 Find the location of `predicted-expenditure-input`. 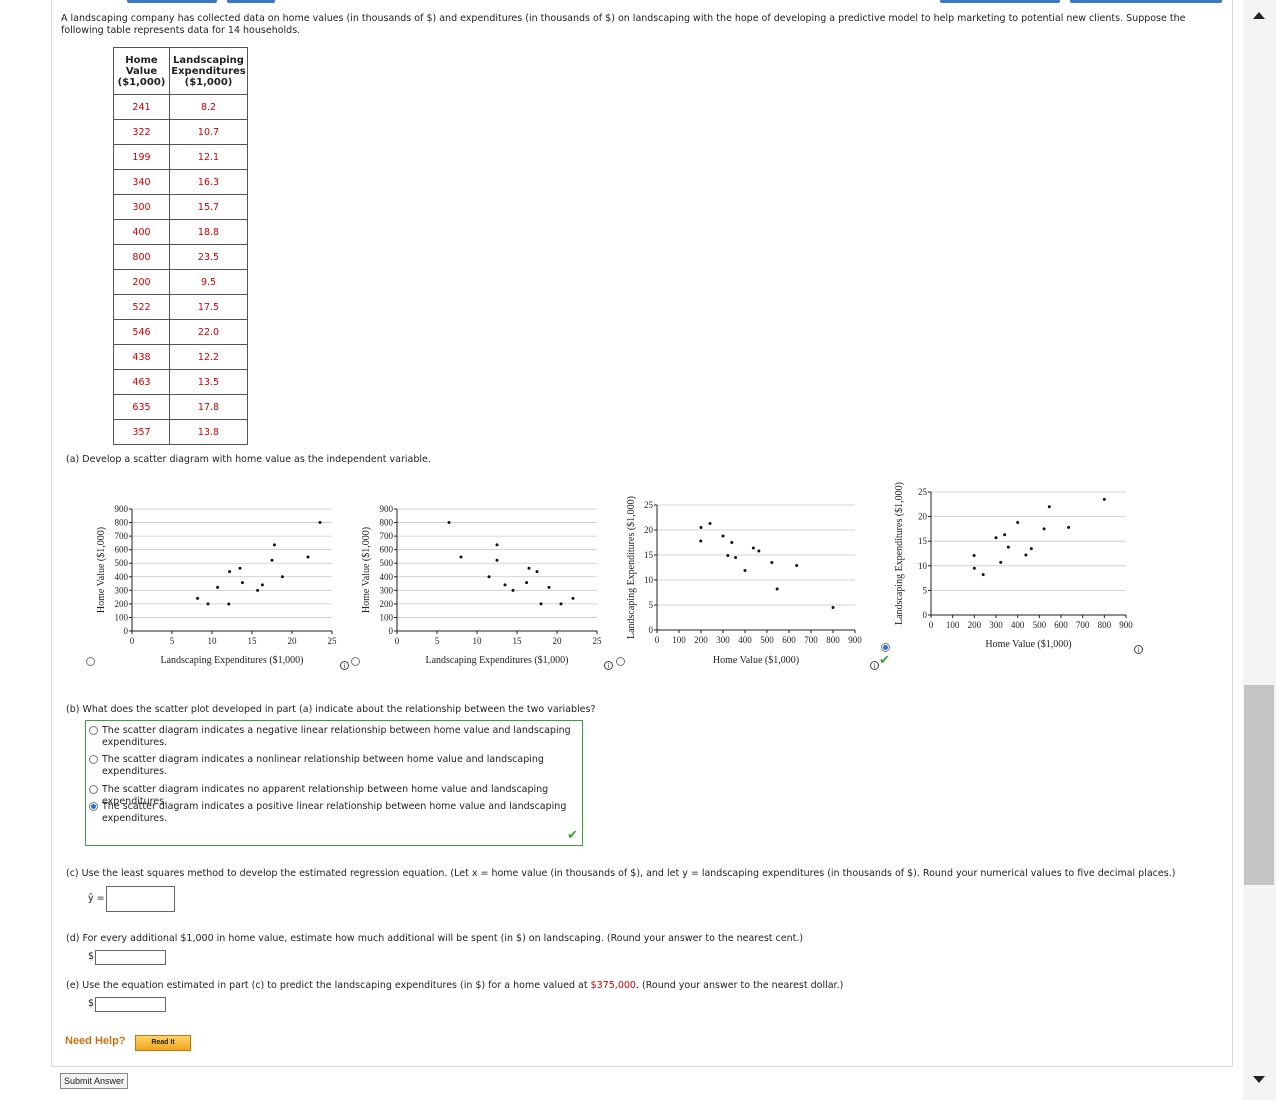

predicted-expenditure-input is located at coordinates (130, 1004).